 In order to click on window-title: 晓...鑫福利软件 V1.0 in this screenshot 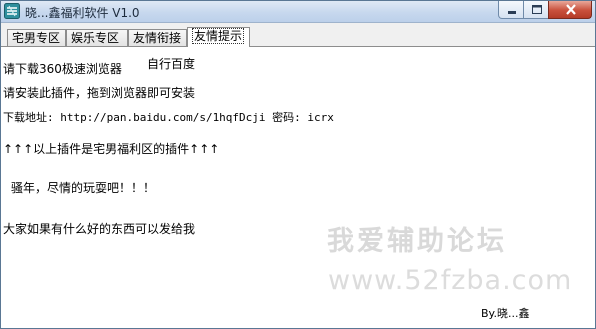, I will do `click(82, 13)`.